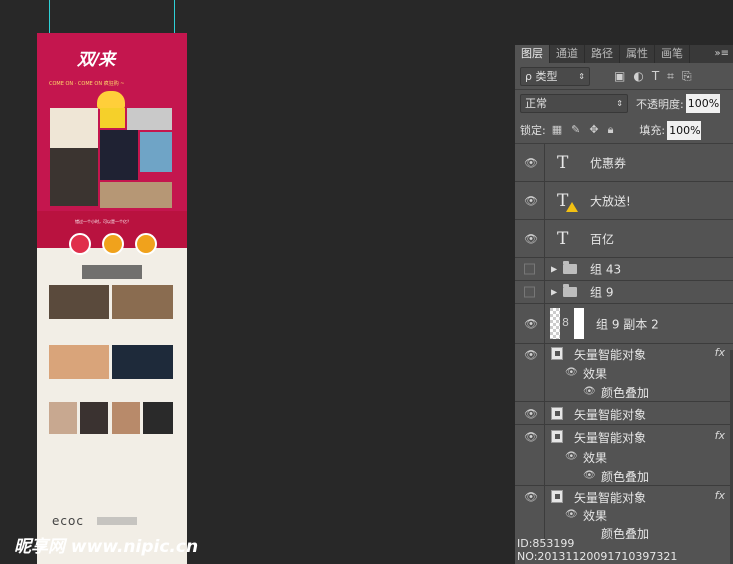 Image resolution: width=733 pixels, height=564 pixels. What do you see at coordinates (670, 76) in the screenshot?
I see `shape-filter-icon: ⌗` at bounding box center [670, 76].